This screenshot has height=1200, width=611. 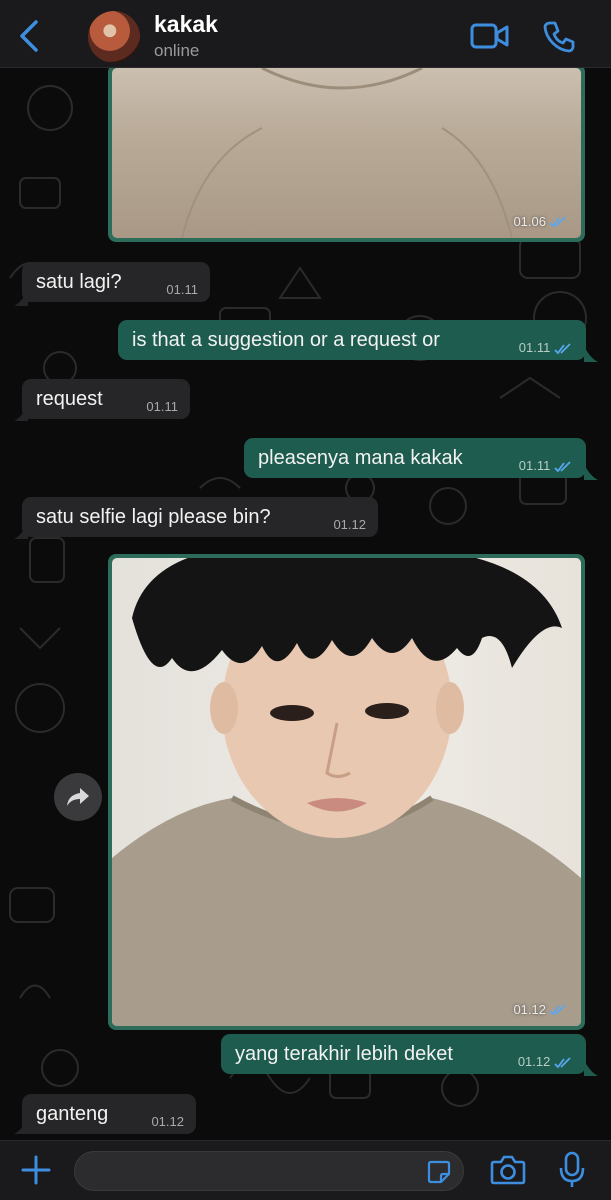 I want to click on outgoing-message: pleasenya mana kakak 01.11, so click(x=415, y=458).